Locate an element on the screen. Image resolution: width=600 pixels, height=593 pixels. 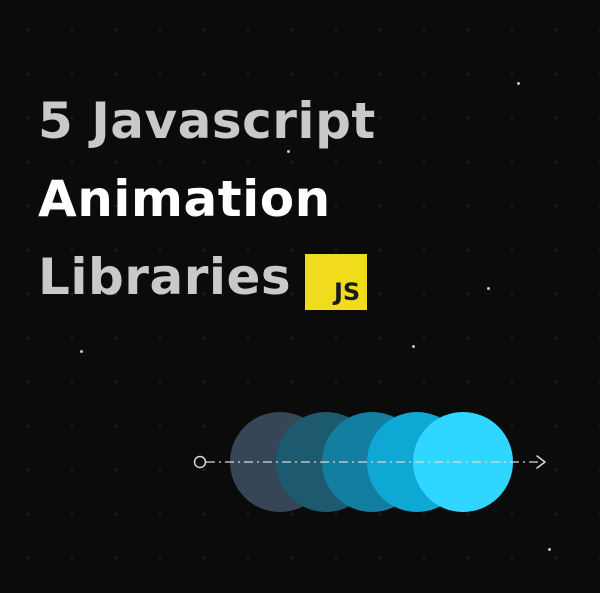
title-line-3: Libraries JS is located at coordinates (207, 277).